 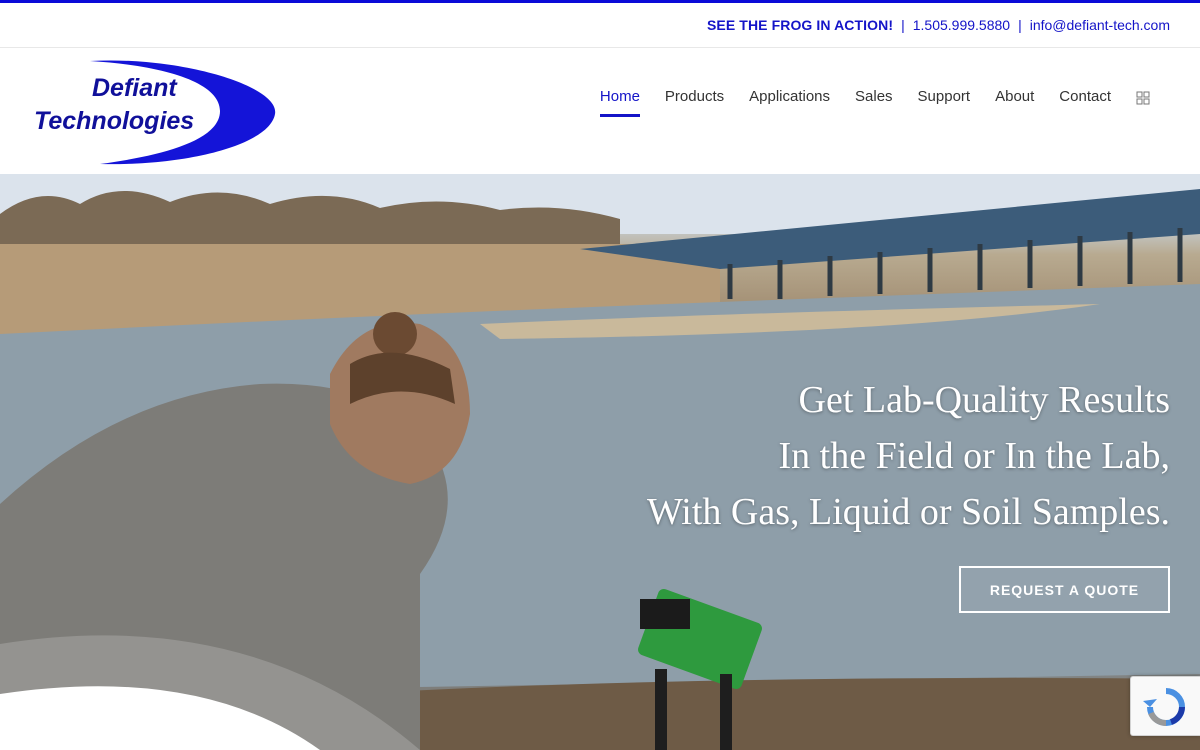 I want to click on logo-graphic: Defiant Technologies, so click(x=155, y=112).